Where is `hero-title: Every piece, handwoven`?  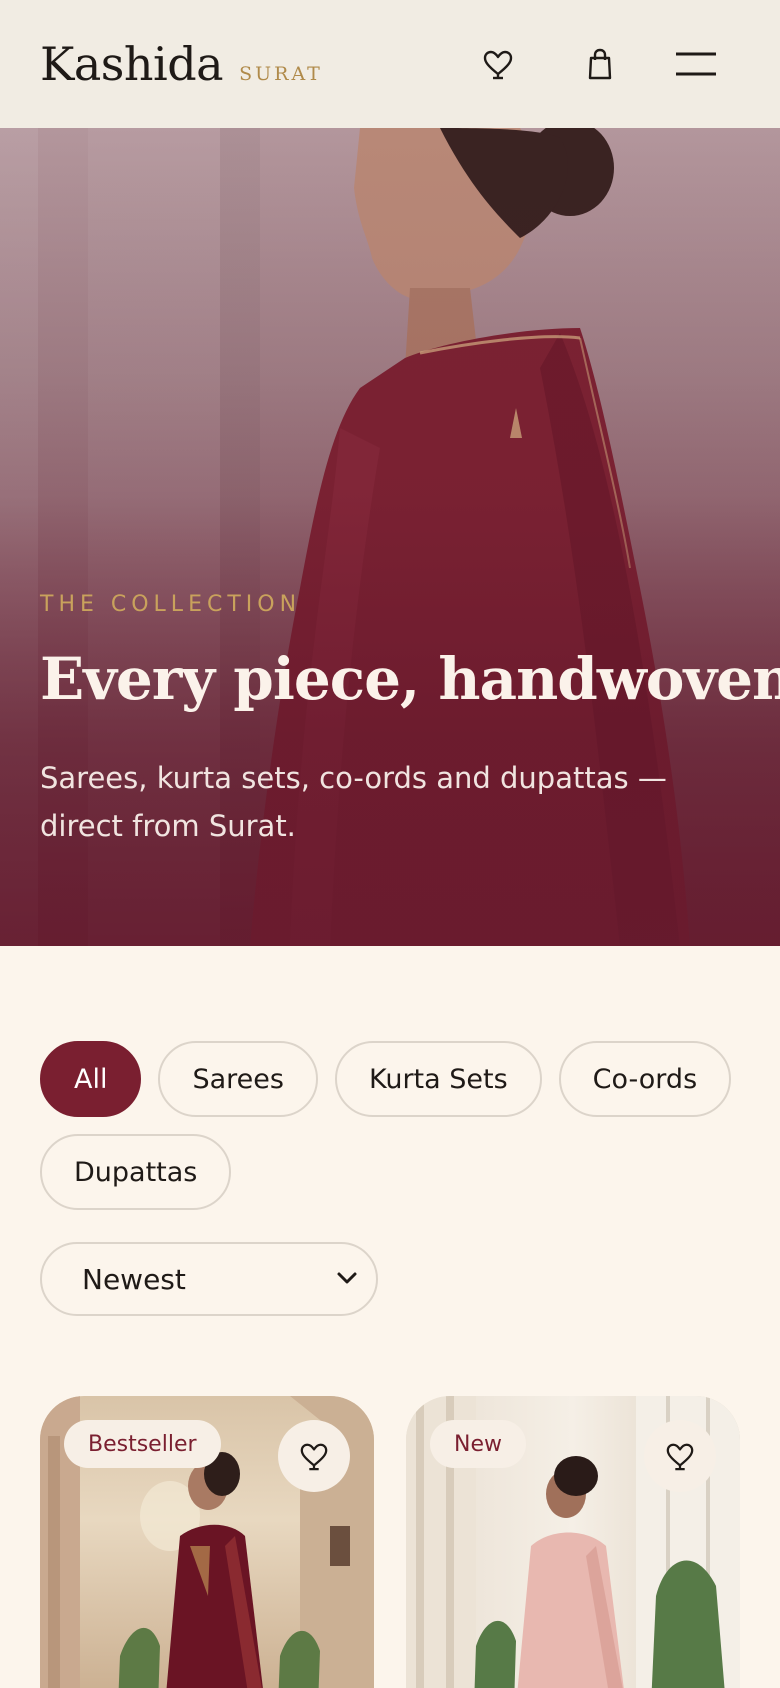 hero-title: Every piece, handwoven is located at coordinates (410, 679).